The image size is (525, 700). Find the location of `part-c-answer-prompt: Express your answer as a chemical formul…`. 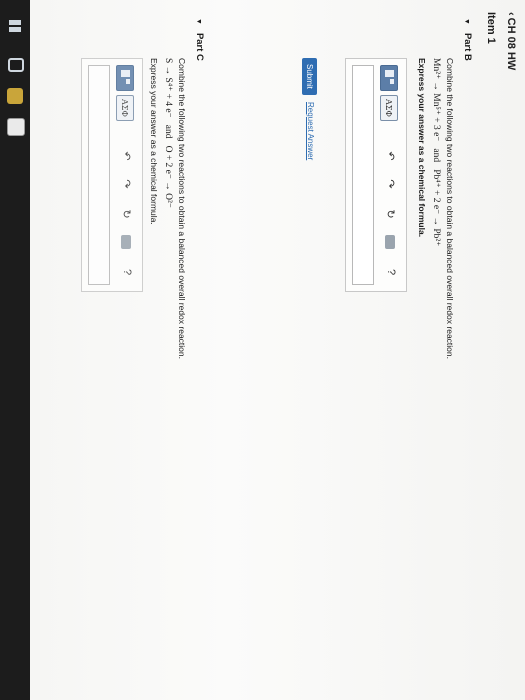

part-c-answer-prompt: Express your answer as a chemical formul… is located at coordinates (154, 141).